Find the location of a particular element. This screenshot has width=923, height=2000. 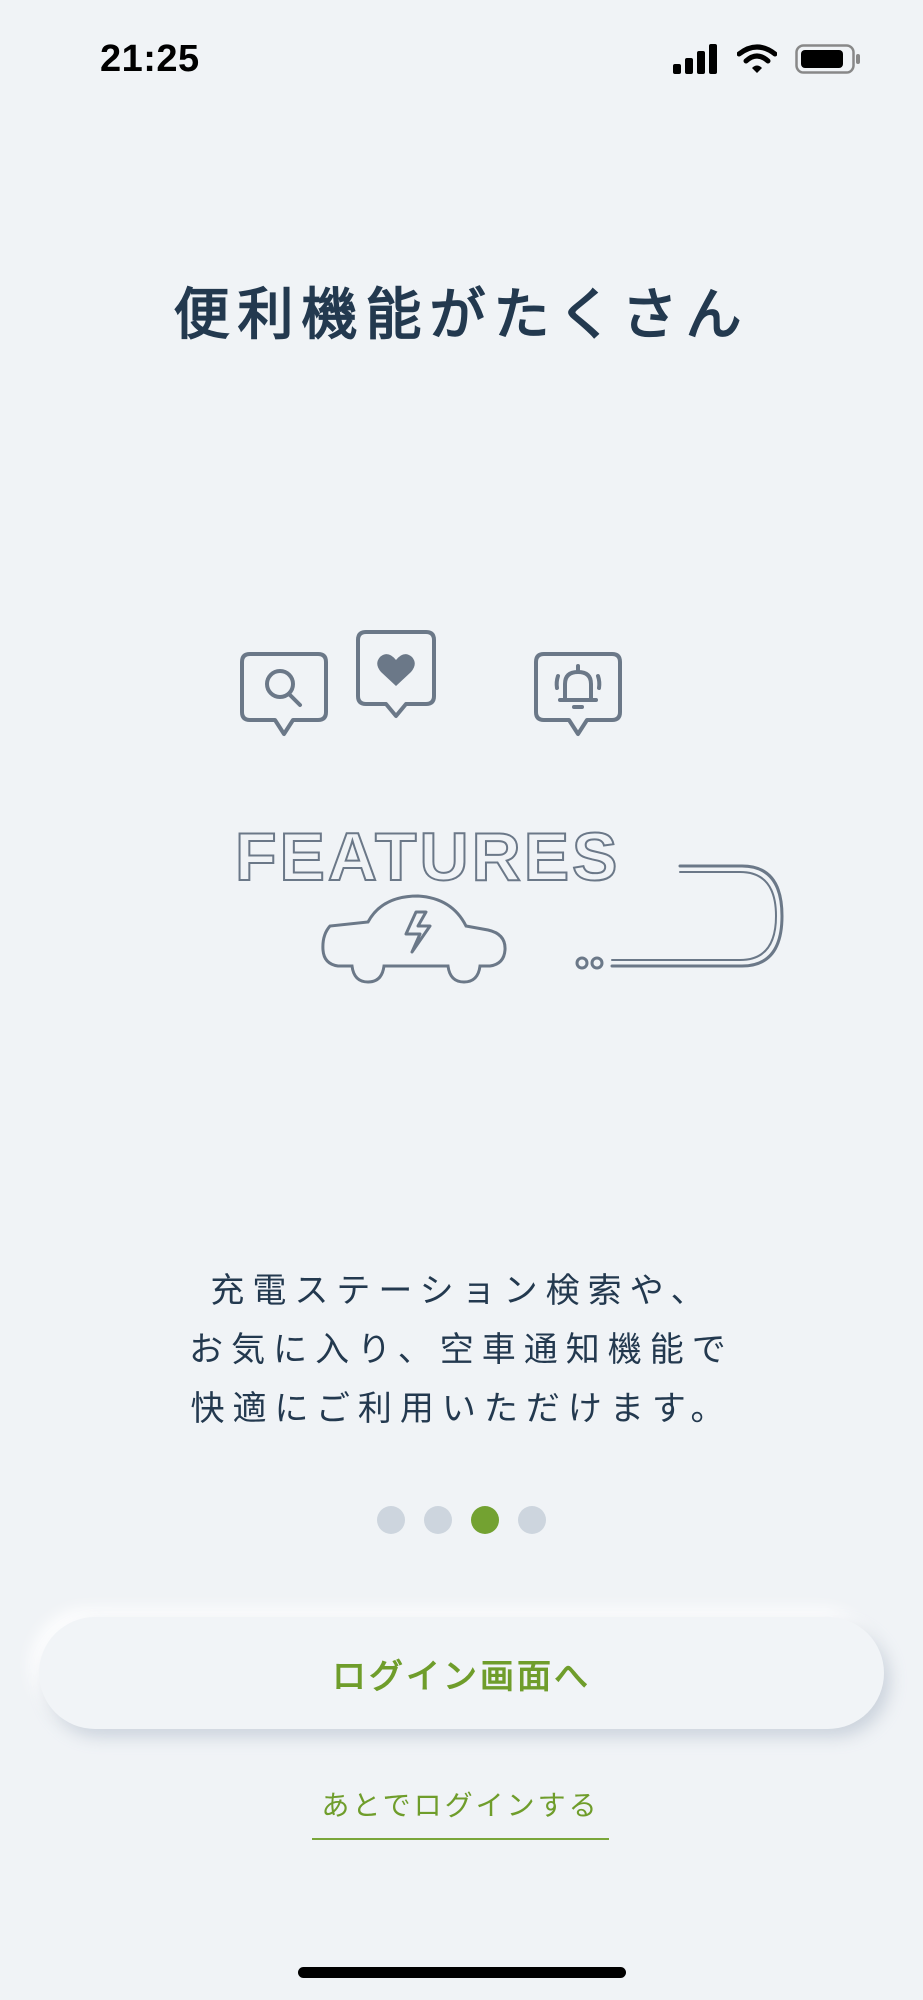

status-time: 21:25 is located at coordinates (150, 59).